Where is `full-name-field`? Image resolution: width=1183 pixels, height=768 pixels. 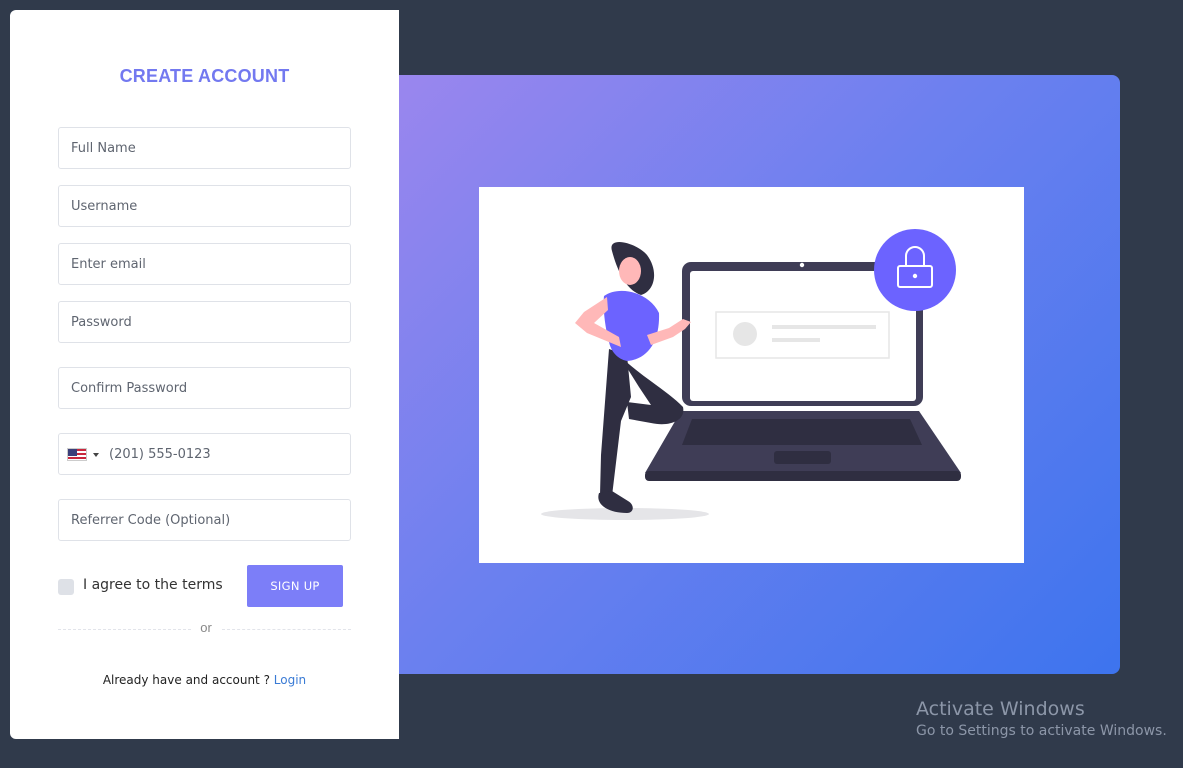
full-name-field is located at coordinates (204, 148).